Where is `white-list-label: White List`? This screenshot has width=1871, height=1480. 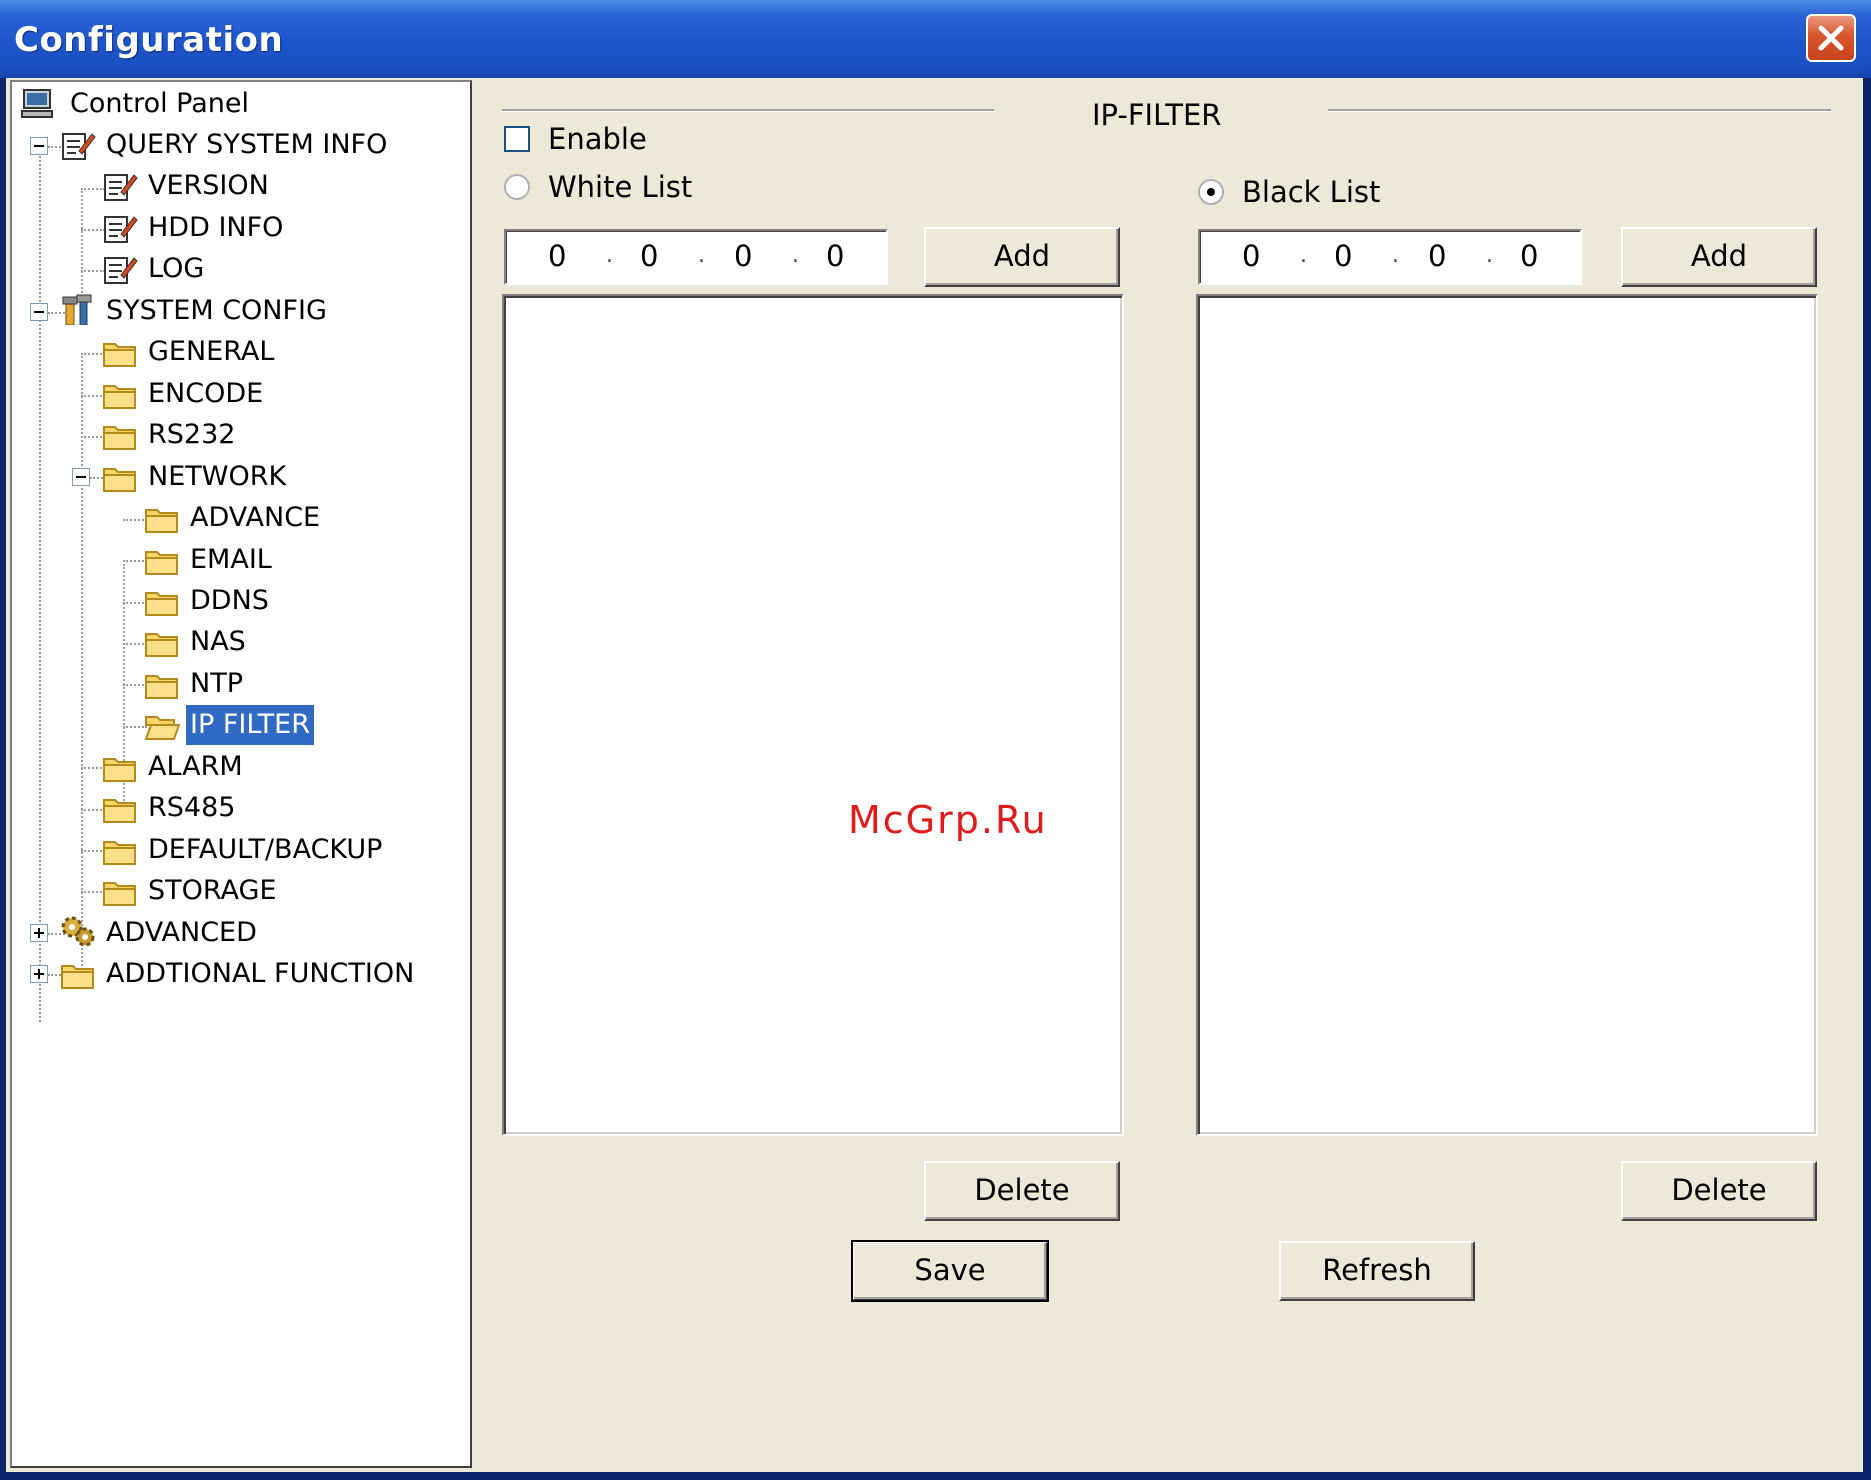
white-list-label: White List is located at coordinates (620, 187).